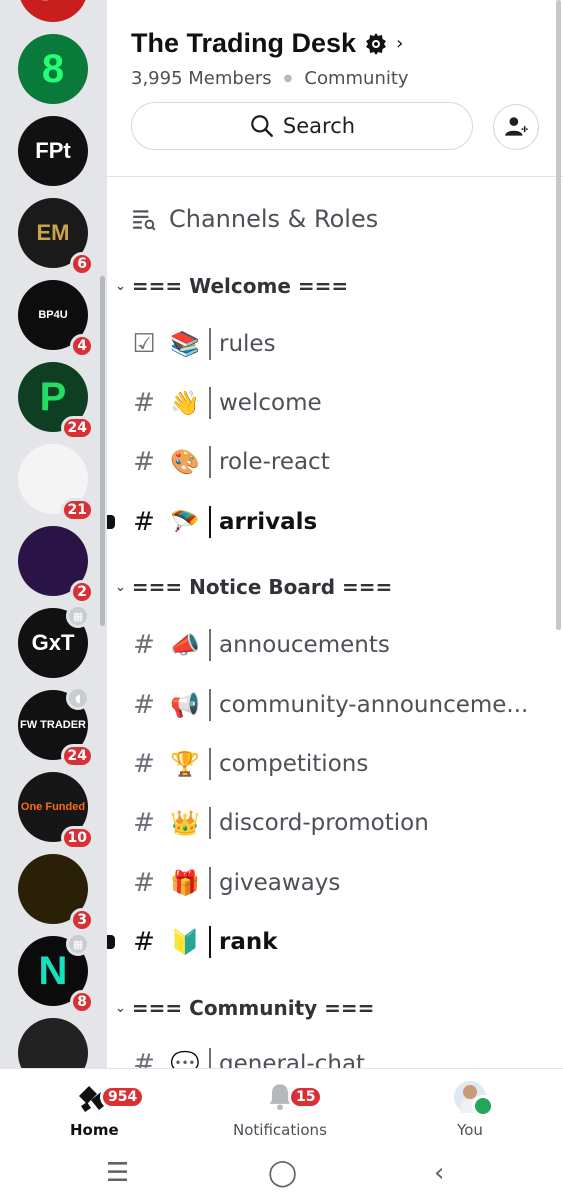  I want to click on server-initials: N, so click(53, 970).